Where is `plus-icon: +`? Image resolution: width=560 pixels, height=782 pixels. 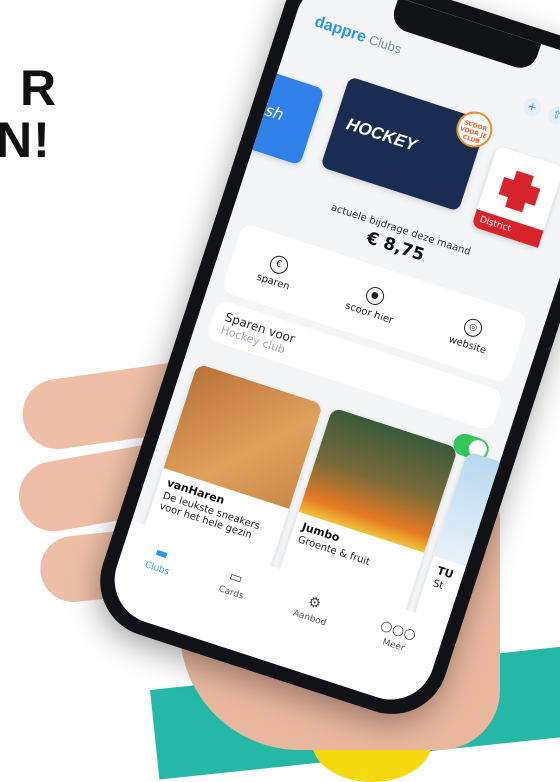
plus-icon: + is located at coordinates (532, 107).